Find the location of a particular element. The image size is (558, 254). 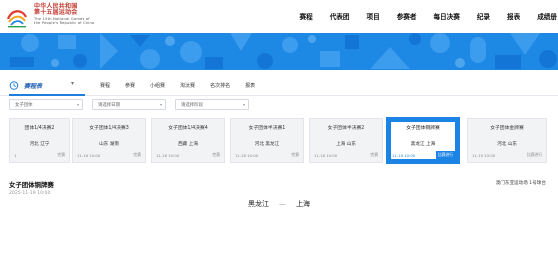

match-card: 团体1/4决赛2 河北 辽宁 1 完赛 is located at coordinates (39, 140).